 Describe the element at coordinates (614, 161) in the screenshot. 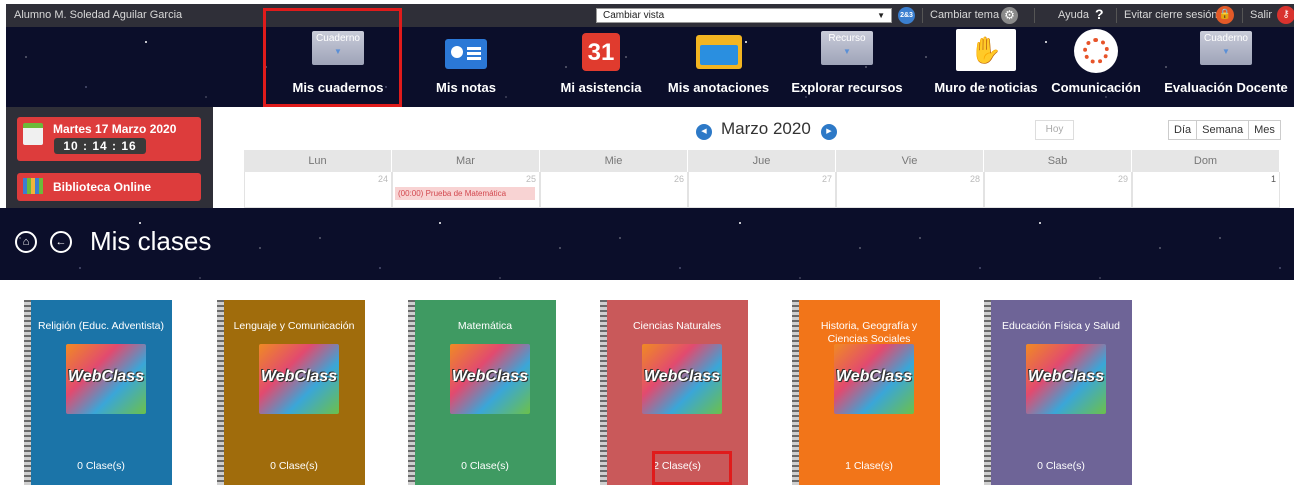

I see `weekday: Mie` at that location.